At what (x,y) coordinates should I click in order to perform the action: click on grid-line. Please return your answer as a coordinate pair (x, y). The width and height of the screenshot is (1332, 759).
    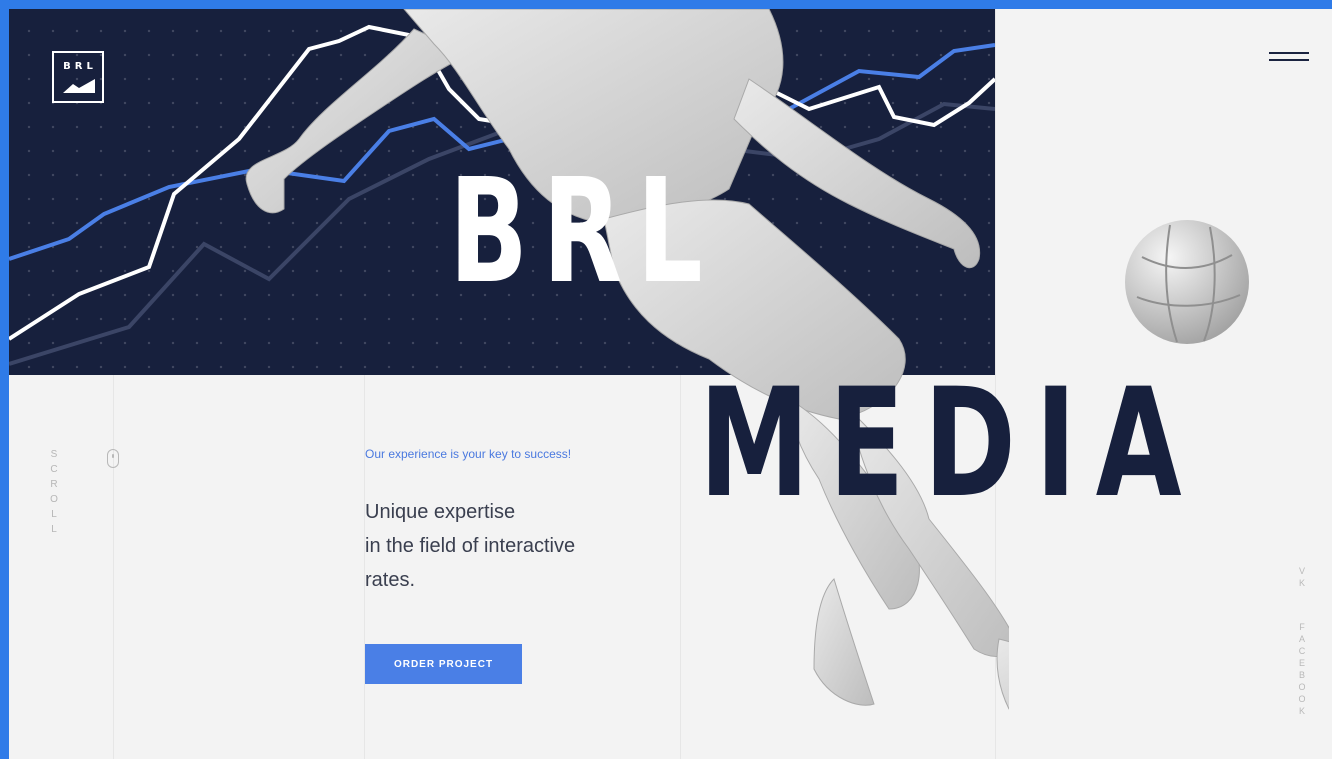
    Looking at the image, I should click on (113, 567).